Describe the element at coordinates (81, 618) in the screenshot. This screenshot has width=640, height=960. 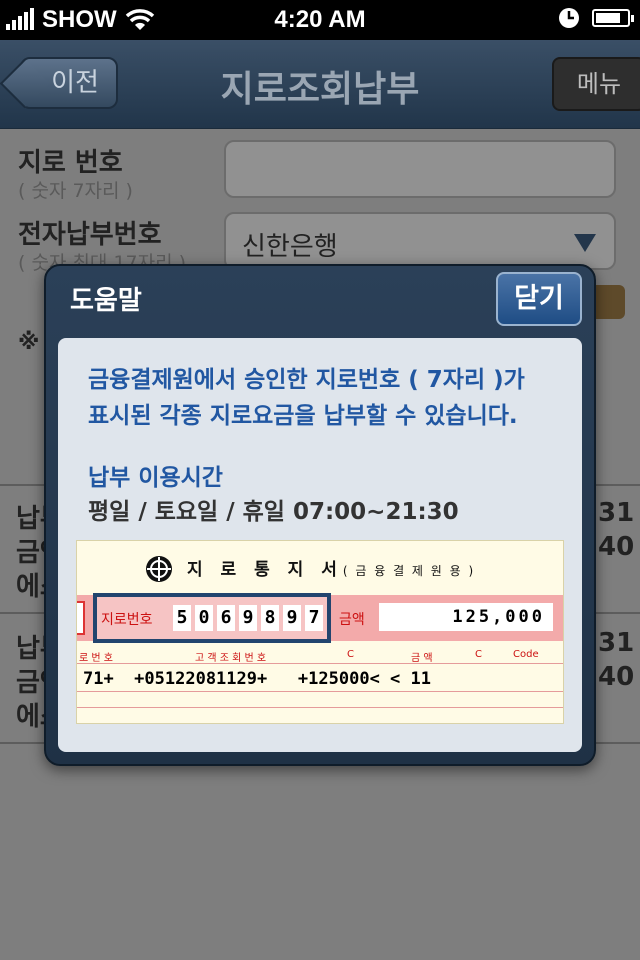
I see `slip-red-mark` at that location.